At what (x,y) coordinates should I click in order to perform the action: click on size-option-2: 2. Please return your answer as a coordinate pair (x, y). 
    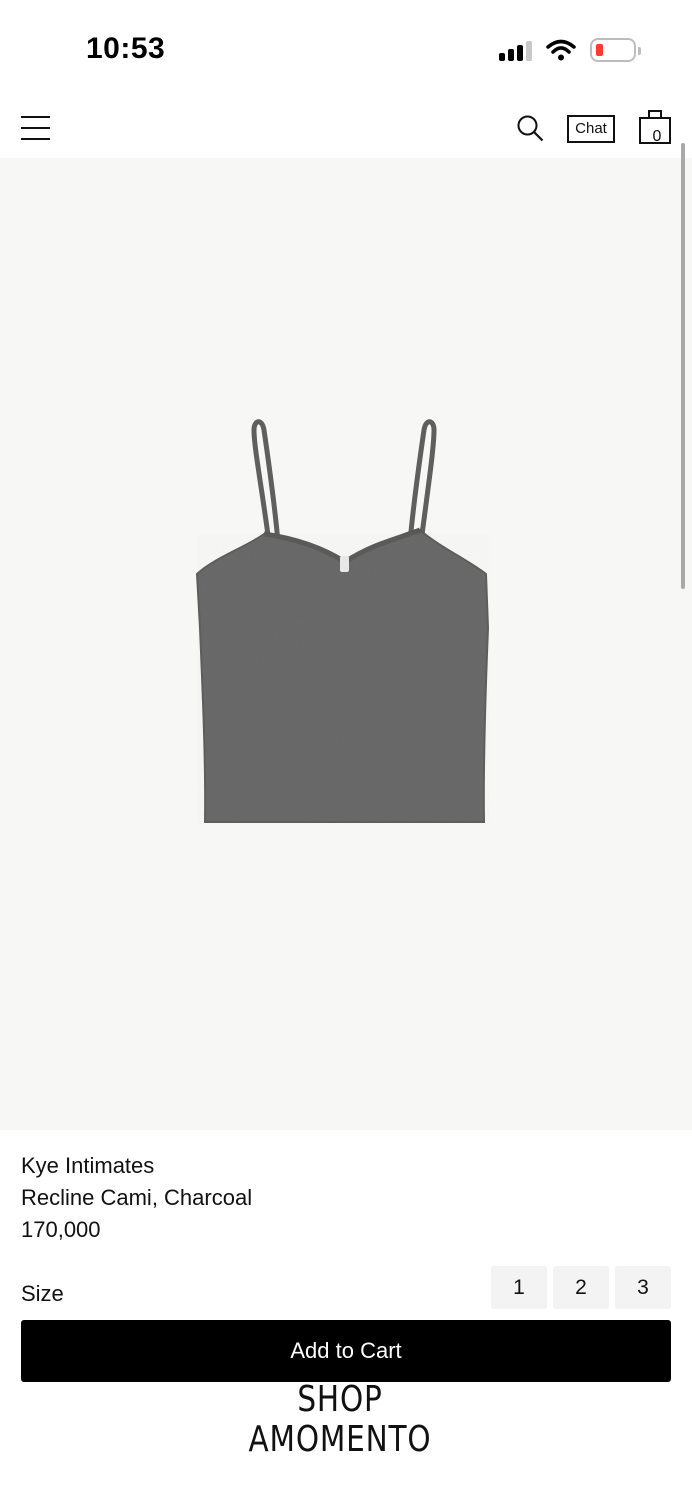
    Looking at the image, I should click on (581, 1287).